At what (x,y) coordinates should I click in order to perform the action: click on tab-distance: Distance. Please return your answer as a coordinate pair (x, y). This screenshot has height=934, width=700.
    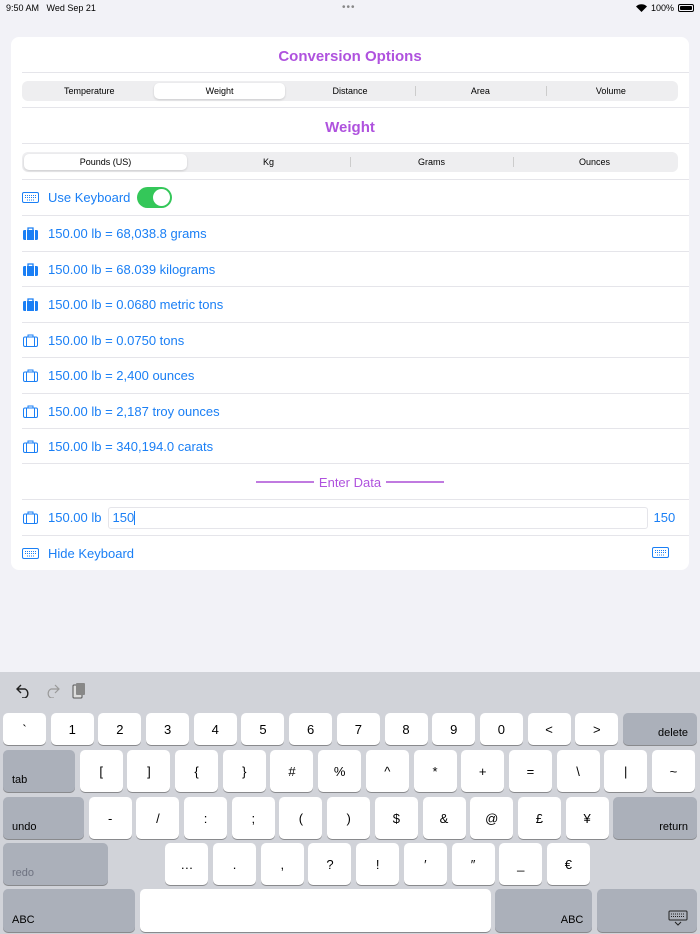
    Looking at the image, I should click on (350, 91).